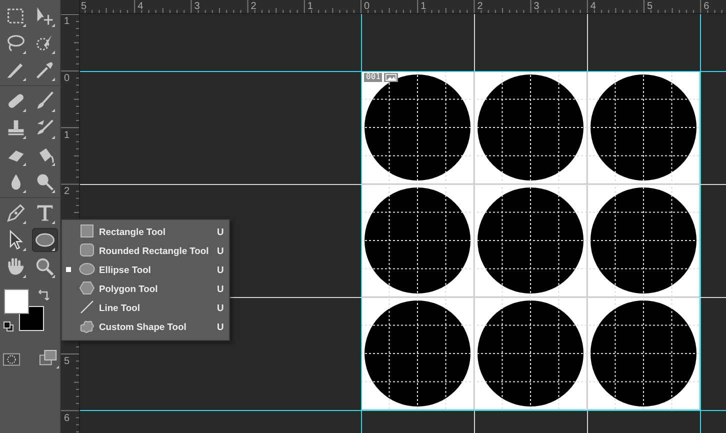 The image size is (726, 433). What do you see at coordinates (24, 310) in the screenshot?
I see `color-swatches-drawing` at bounding box center [24, 310].